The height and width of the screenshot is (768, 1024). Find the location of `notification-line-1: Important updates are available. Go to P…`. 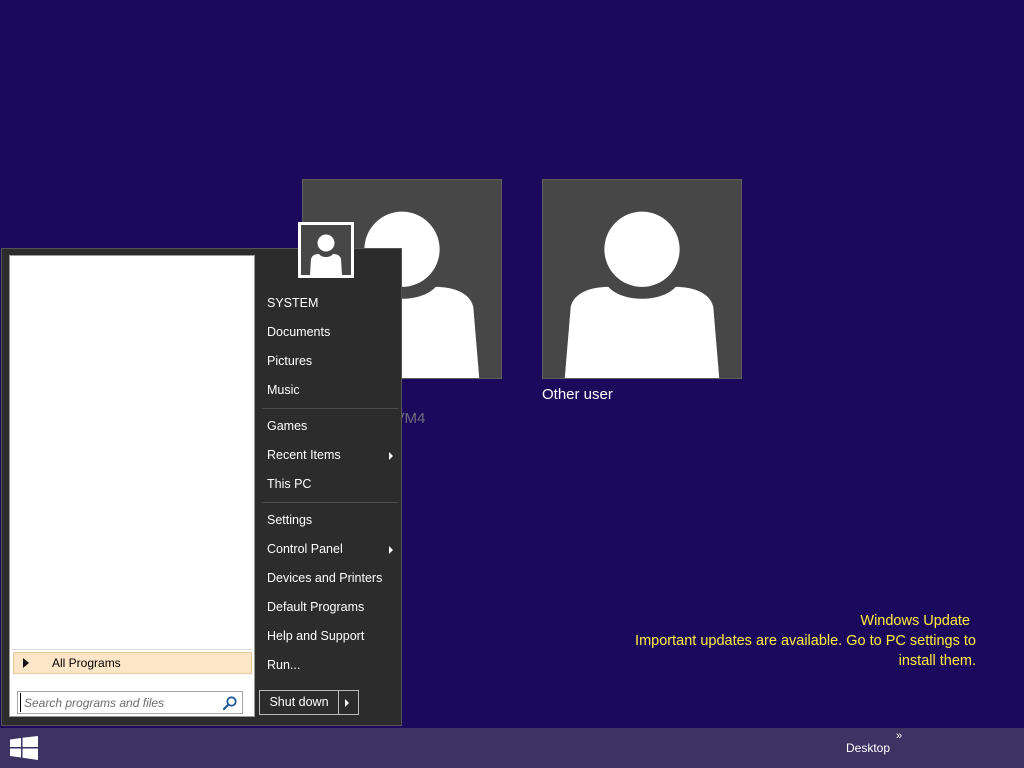

notification-line-1: Important updates are available. Go to P… is located at coordinates (805, 641).